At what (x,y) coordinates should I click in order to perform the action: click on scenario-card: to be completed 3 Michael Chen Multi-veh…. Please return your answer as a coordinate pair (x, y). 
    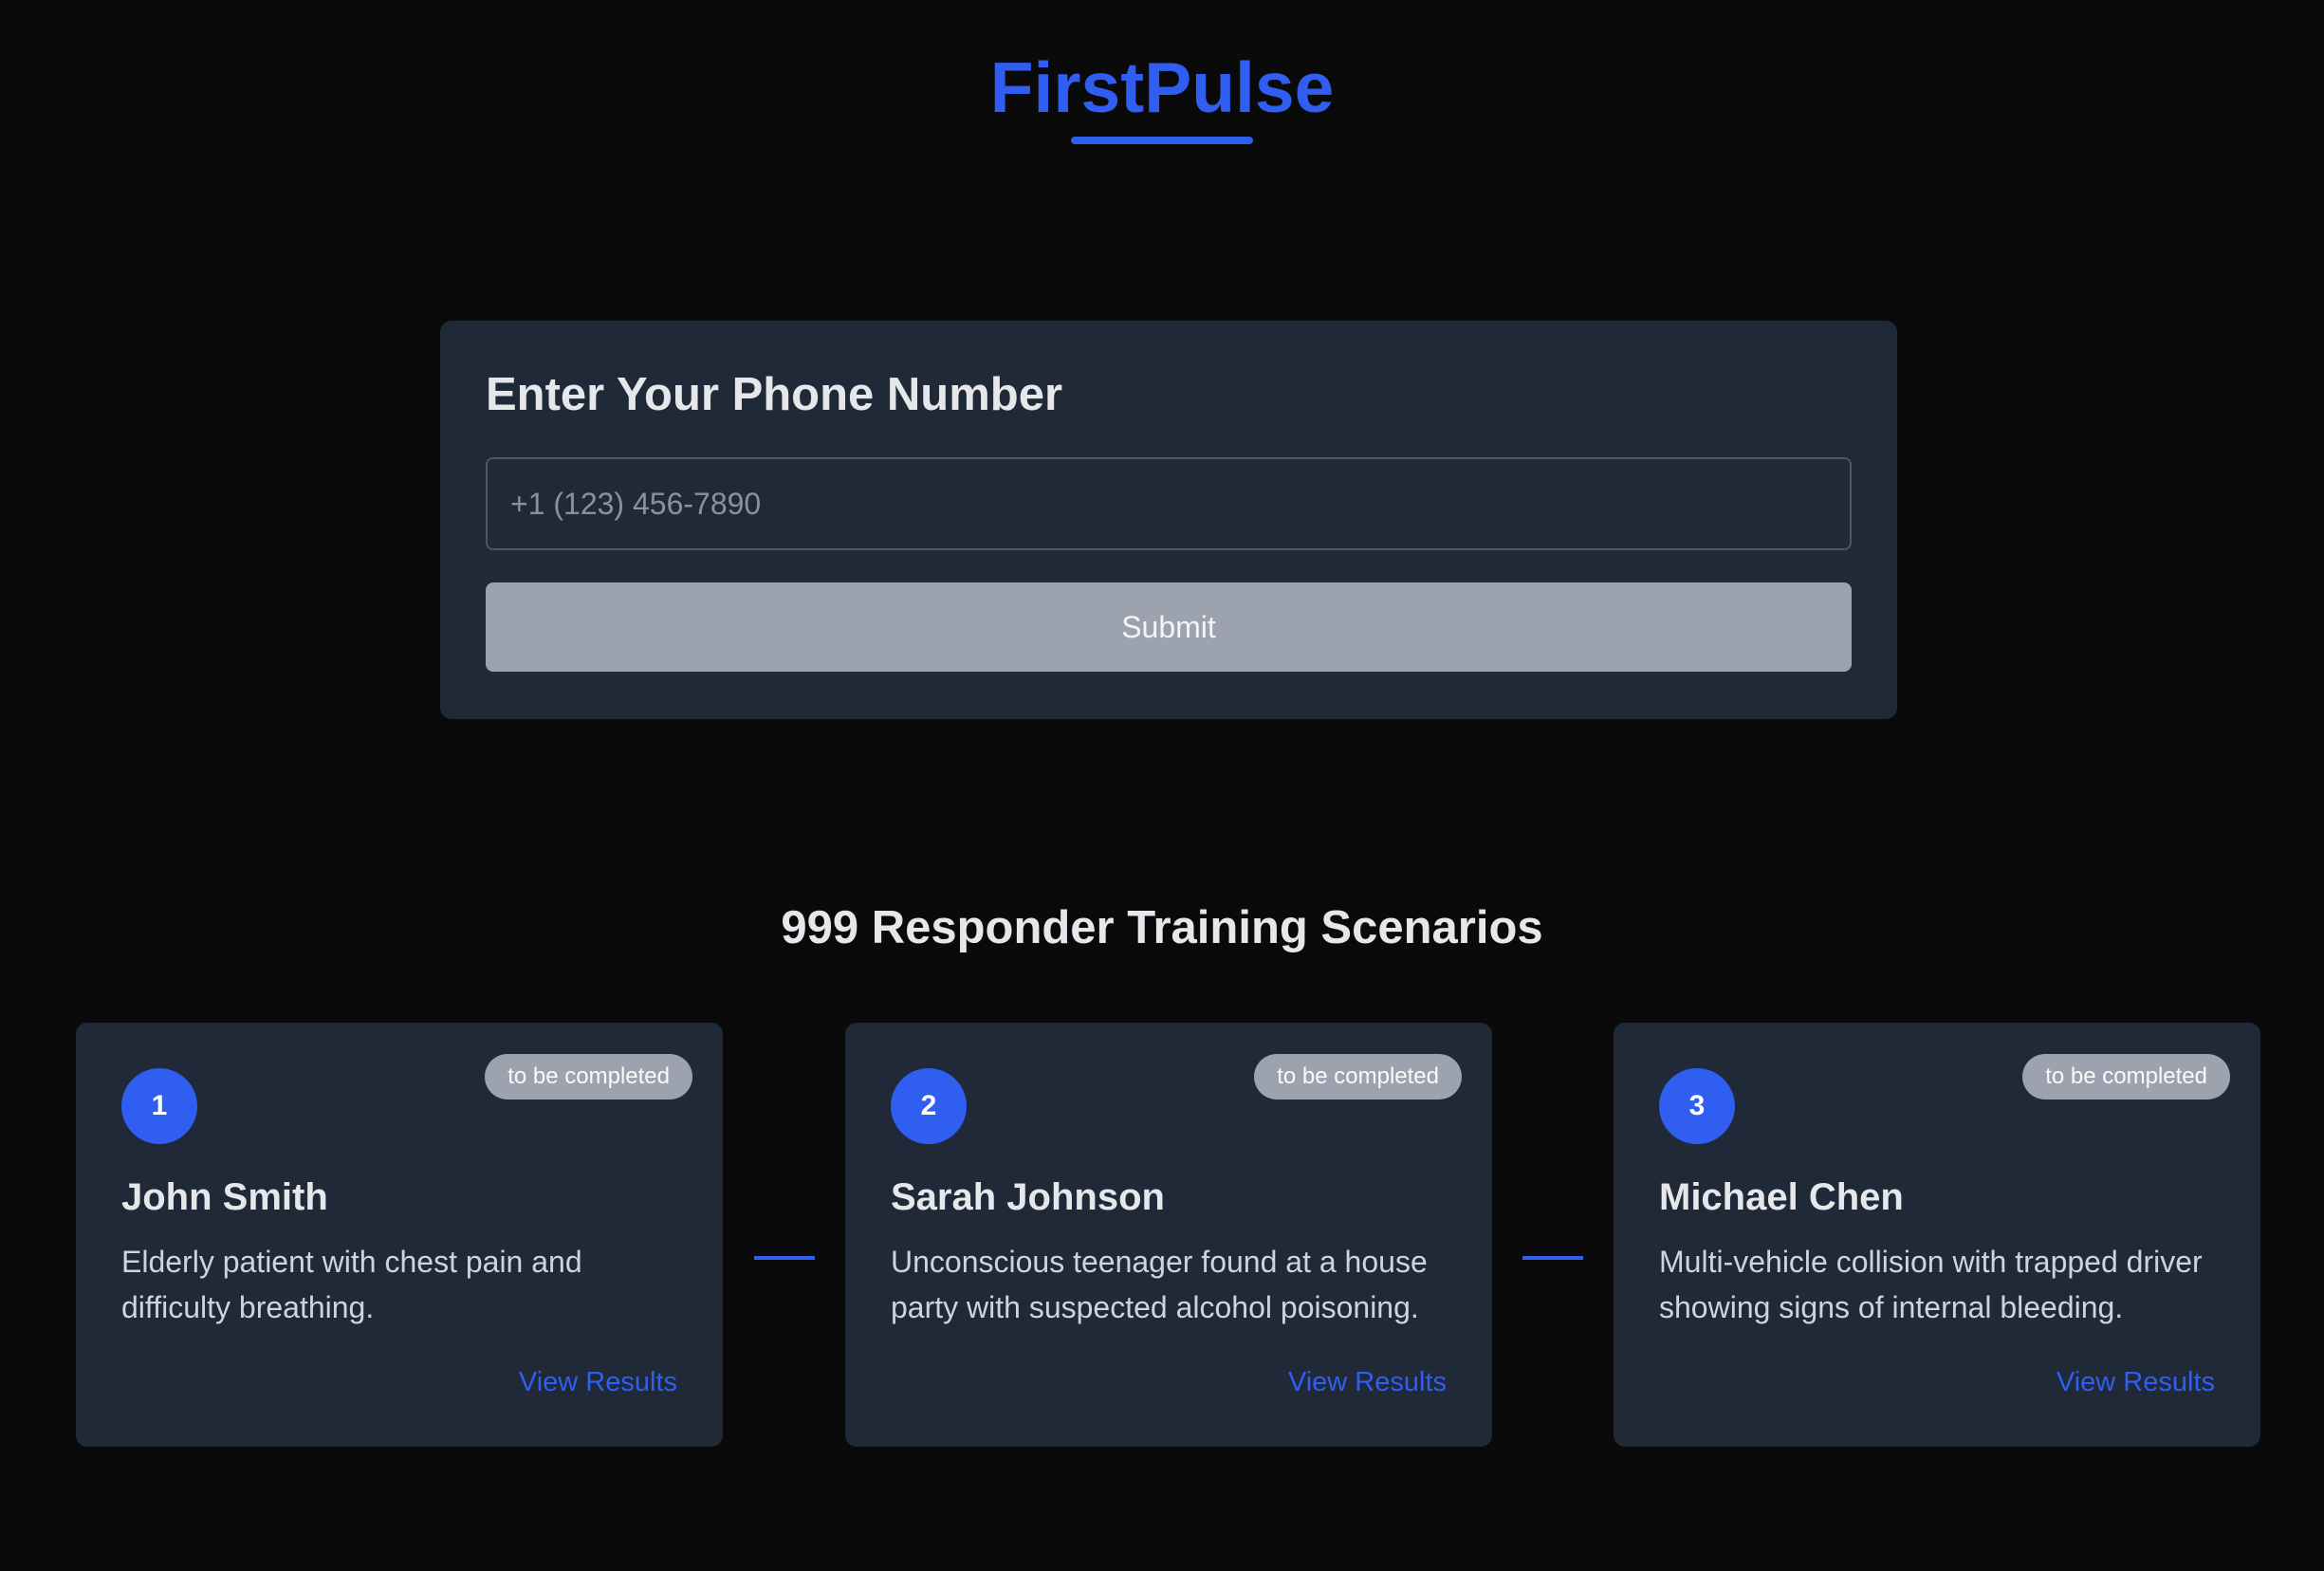
    Looking at the image, I should click on (1937, 1235).